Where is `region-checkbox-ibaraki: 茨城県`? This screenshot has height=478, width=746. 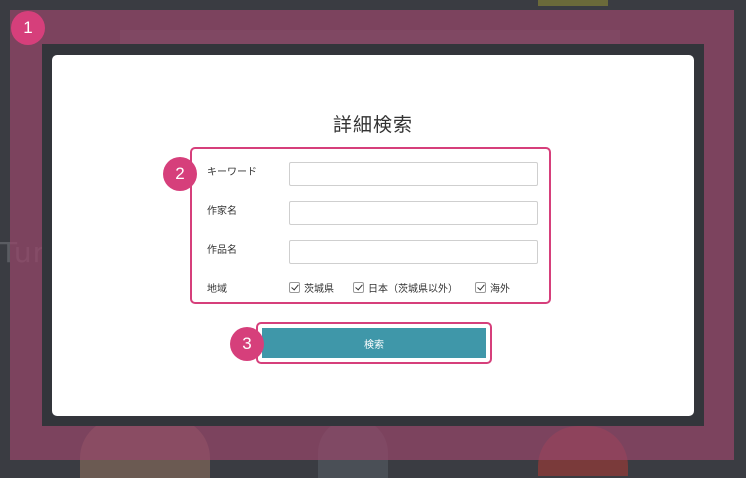 region-checkbox-ibaraki: 茨城県 is located at coordinates (311, 287).